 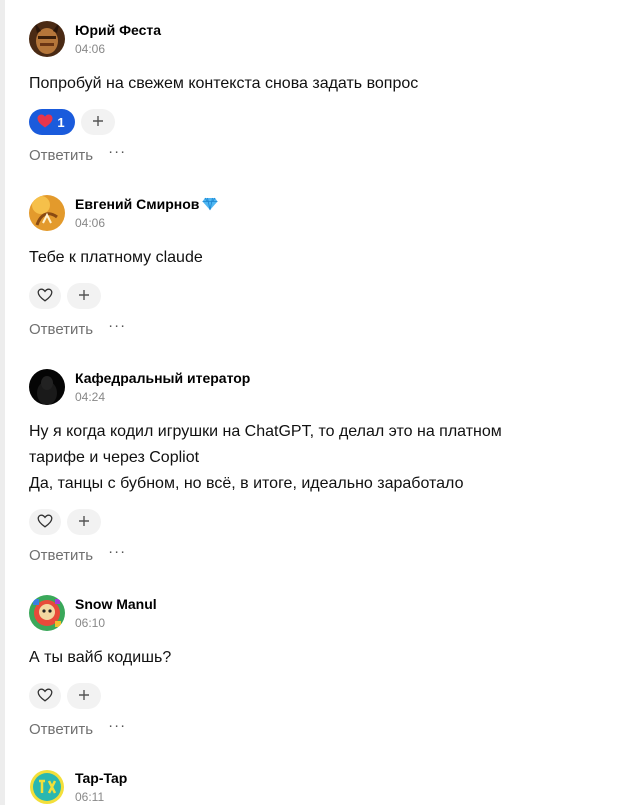 What do you see at coordinates (114, 457) in the screenshot?
I see `comment-text-line: тарифе и через Copliot` at bounding box center [114, 457].